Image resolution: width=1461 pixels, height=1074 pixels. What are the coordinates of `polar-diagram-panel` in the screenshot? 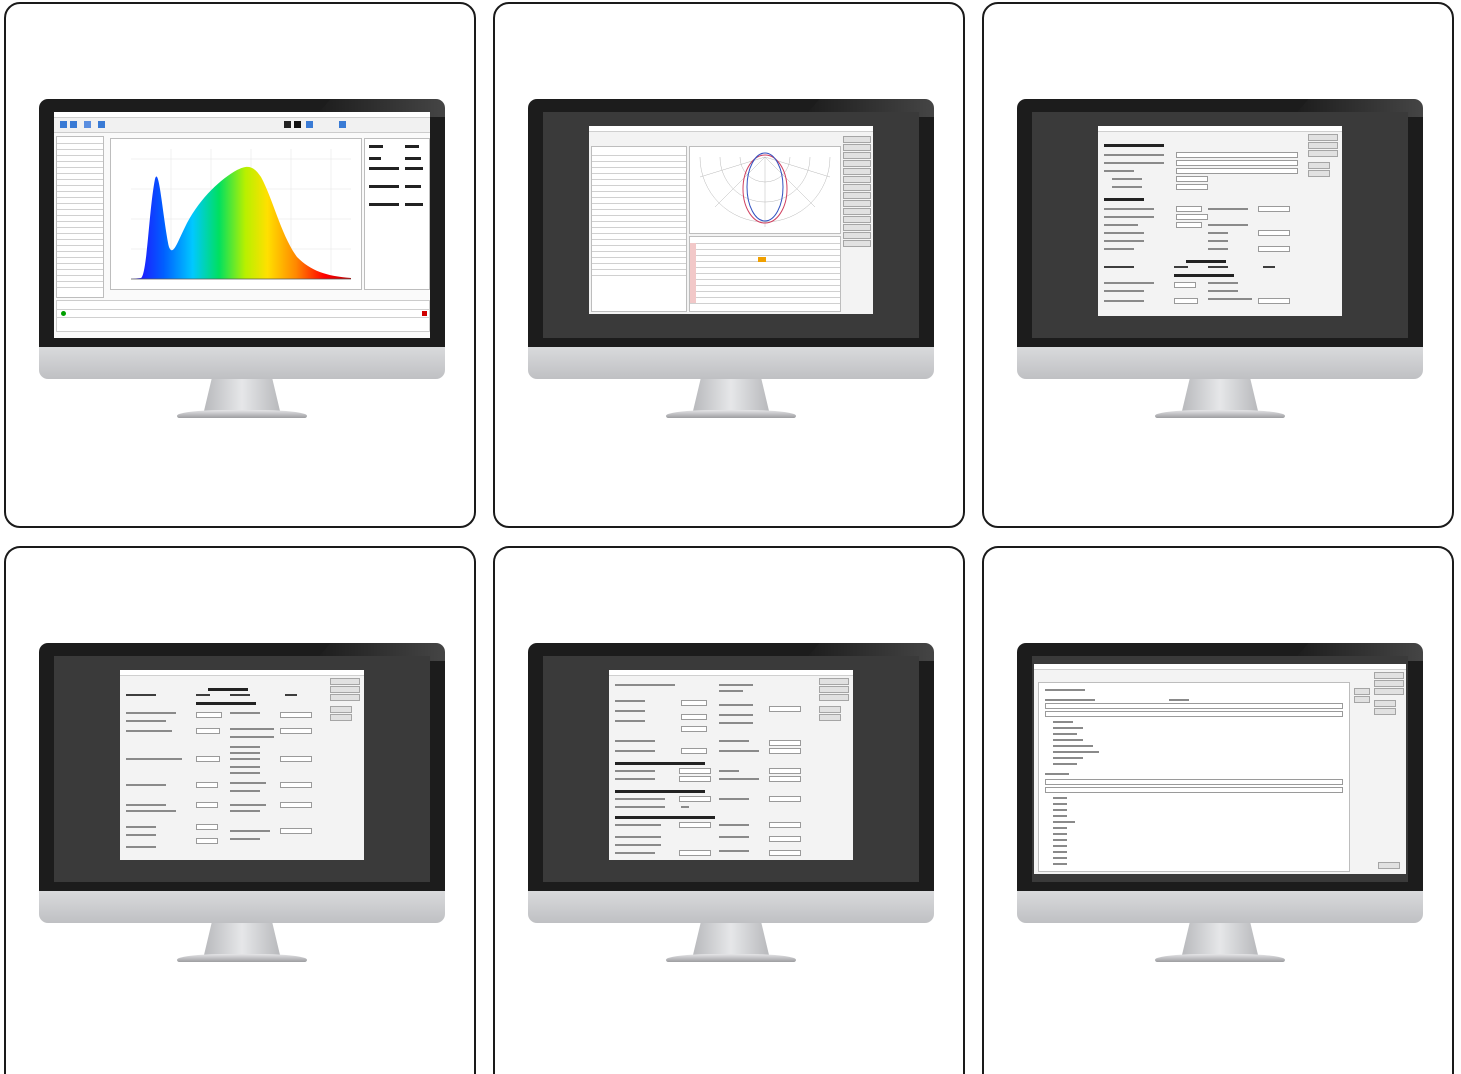 It's located at (765, 190).